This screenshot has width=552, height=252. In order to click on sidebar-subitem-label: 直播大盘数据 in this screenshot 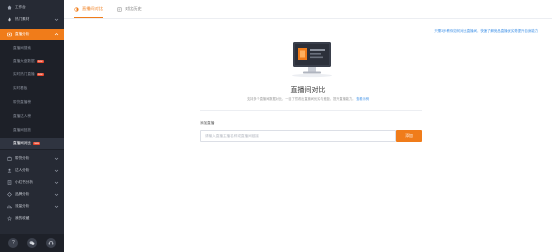, I will do `click(24, 61)`.